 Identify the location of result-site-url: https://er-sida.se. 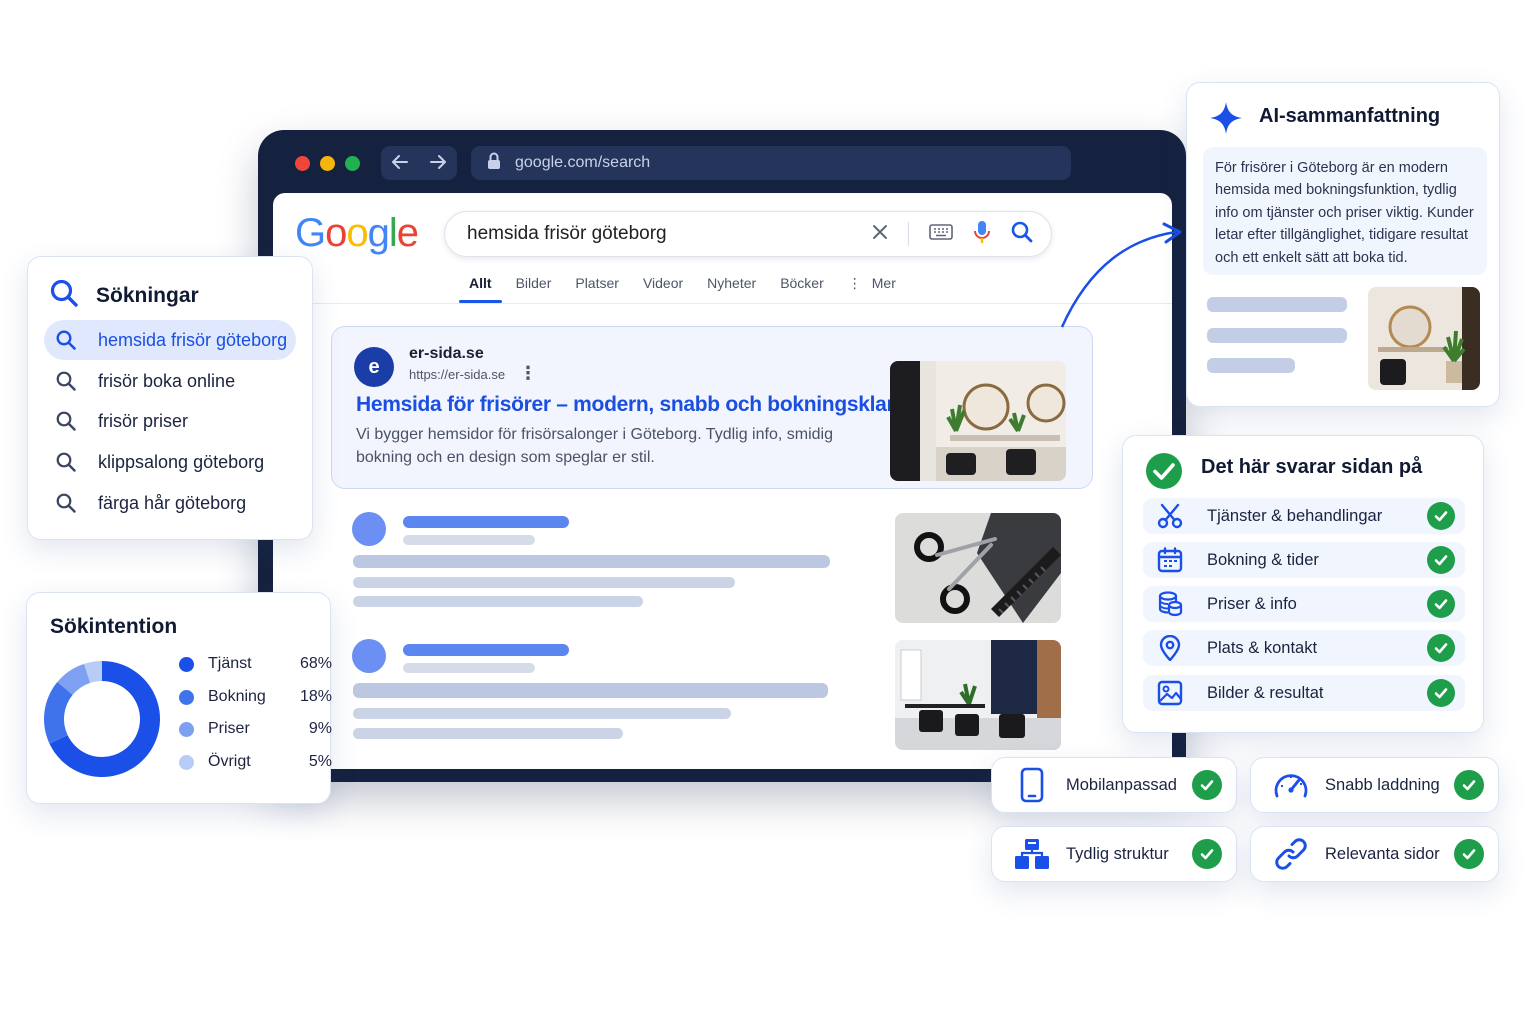
(457, 374).